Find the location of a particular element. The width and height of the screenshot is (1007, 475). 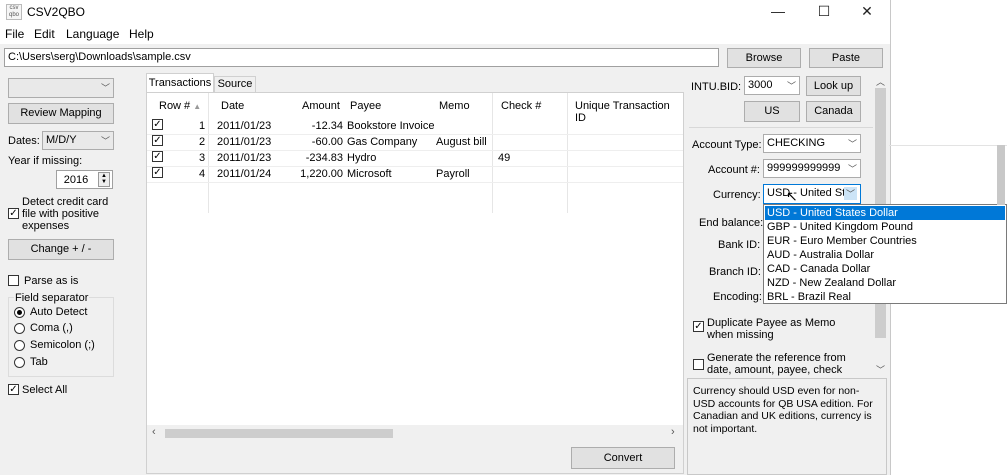

paste-button: Paste is located at coordinates (846, 58).